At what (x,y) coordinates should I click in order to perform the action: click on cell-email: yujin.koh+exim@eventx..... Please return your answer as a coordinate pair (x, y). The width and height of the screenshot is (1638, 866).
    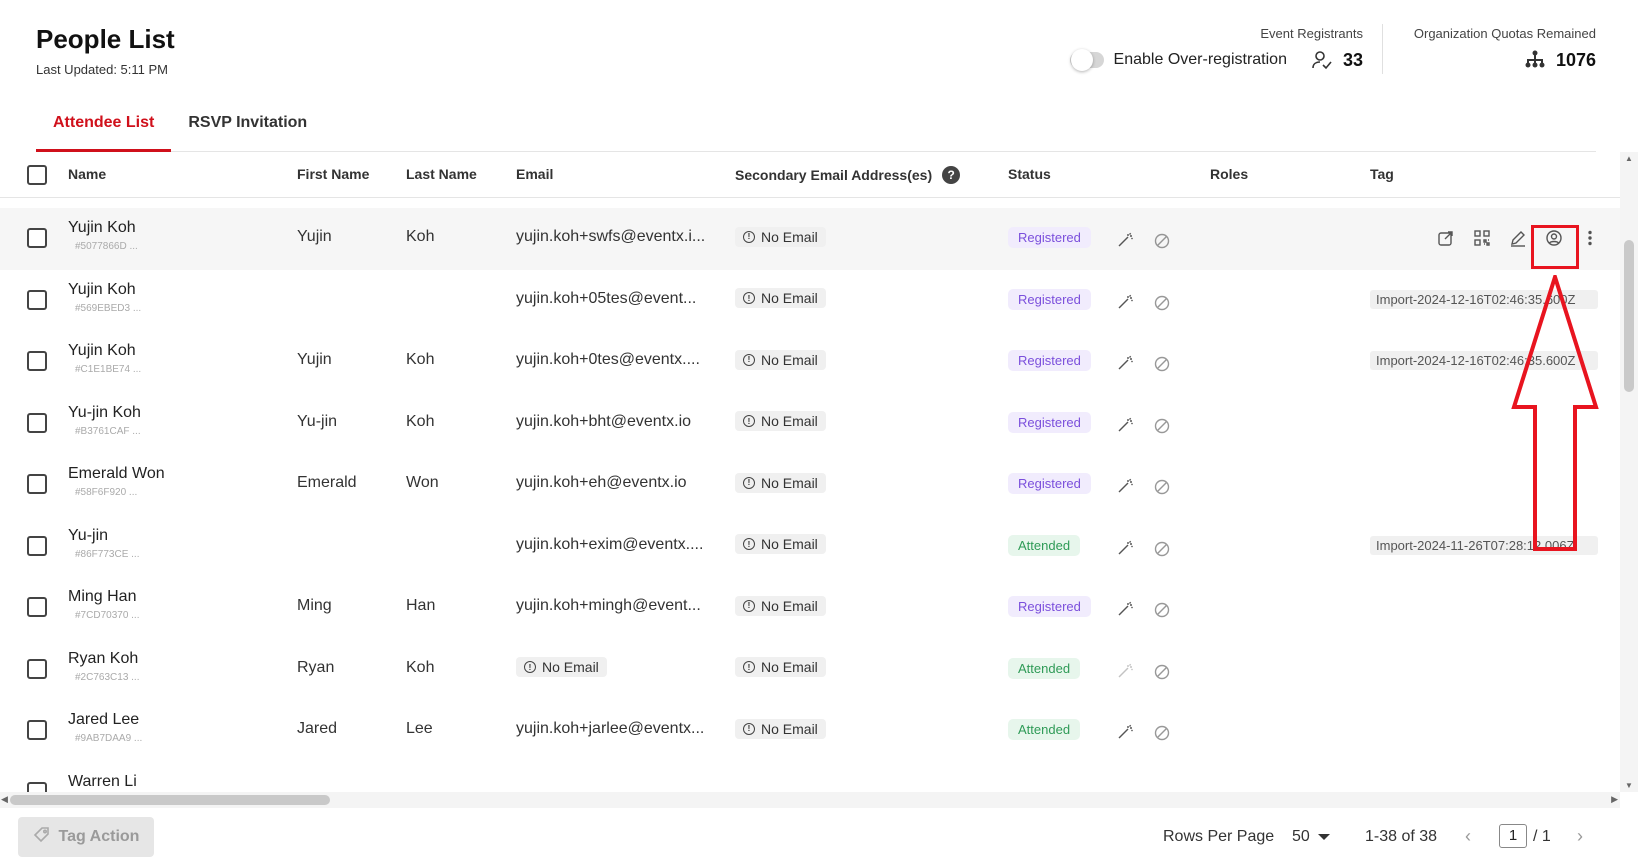
    Looking at the image, I should click on (610, 544).